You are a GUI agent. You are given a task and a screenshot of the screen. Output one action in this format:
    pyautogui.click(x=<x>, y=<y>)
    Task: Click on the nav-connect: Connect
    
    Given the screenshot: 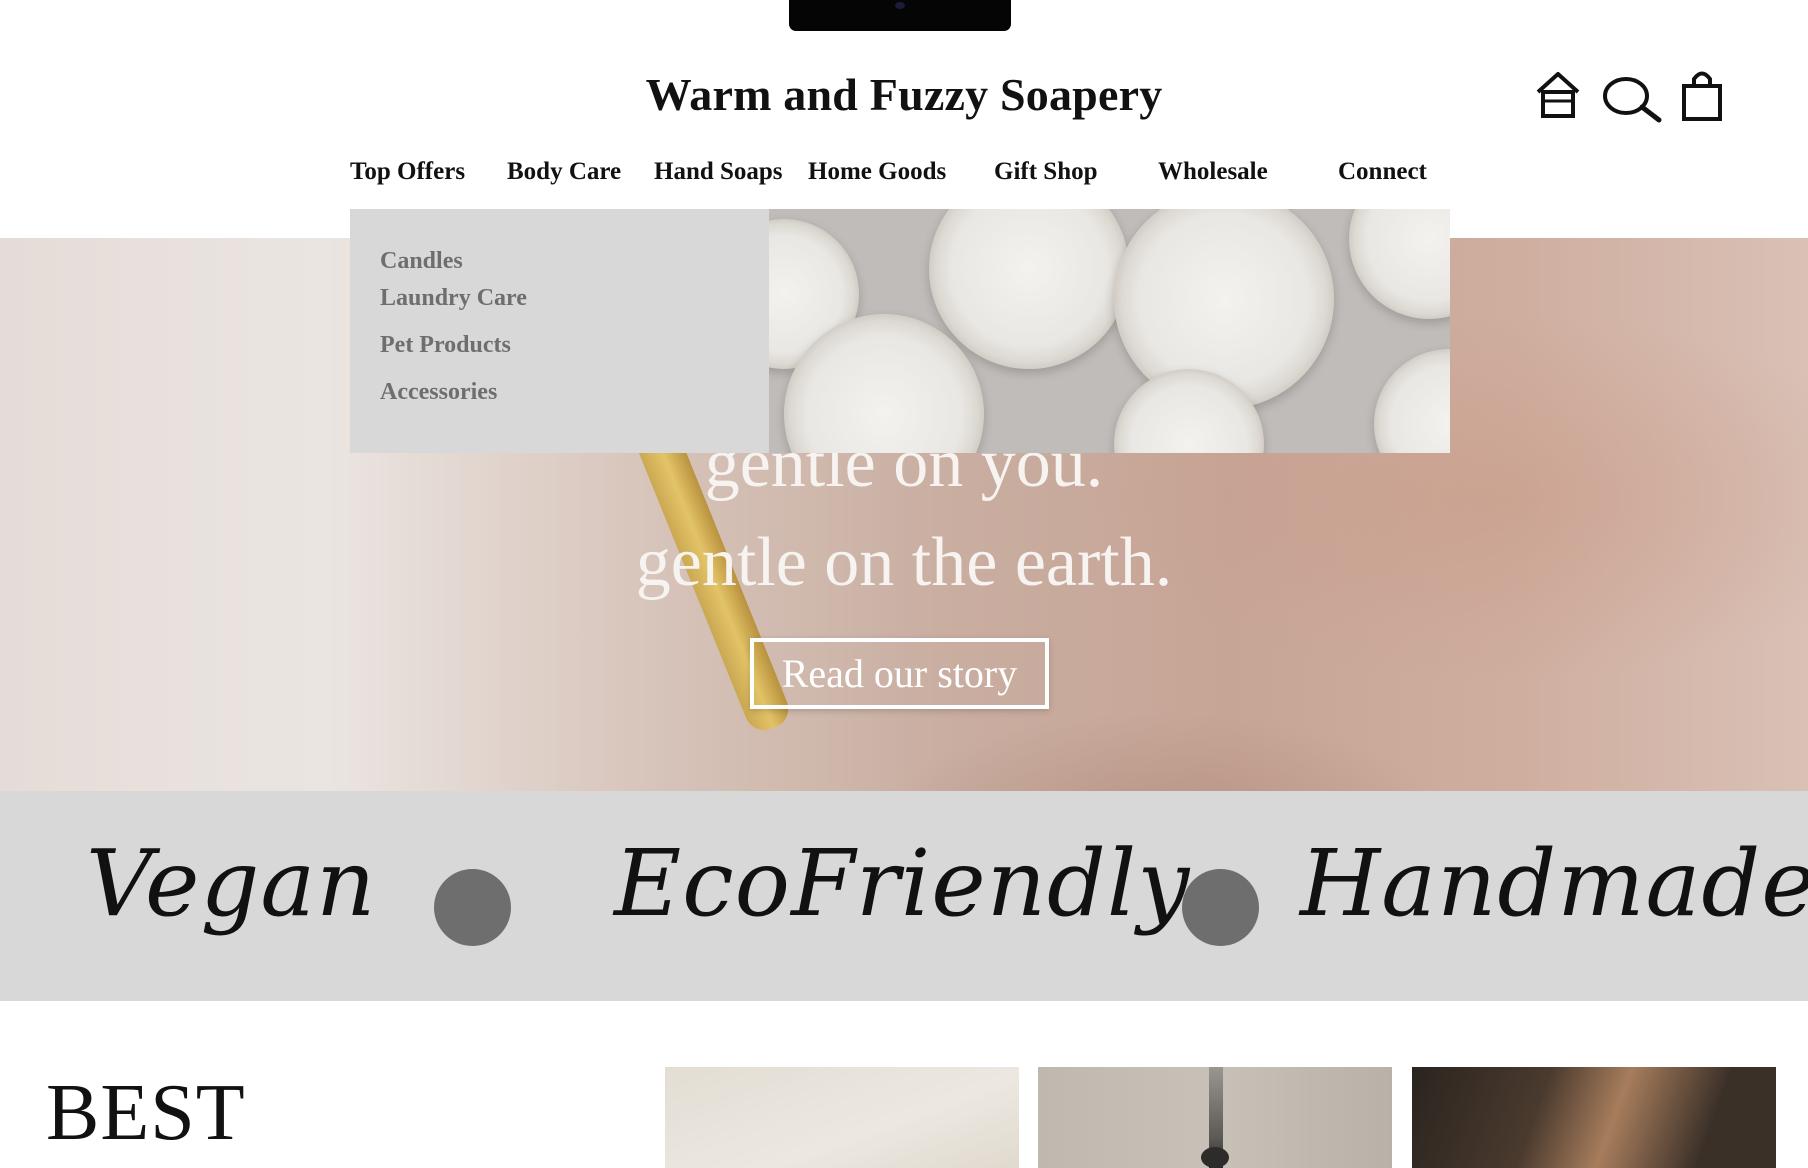 What is the action you would take?
    pyautogui.click(x=1382, y=172)
    